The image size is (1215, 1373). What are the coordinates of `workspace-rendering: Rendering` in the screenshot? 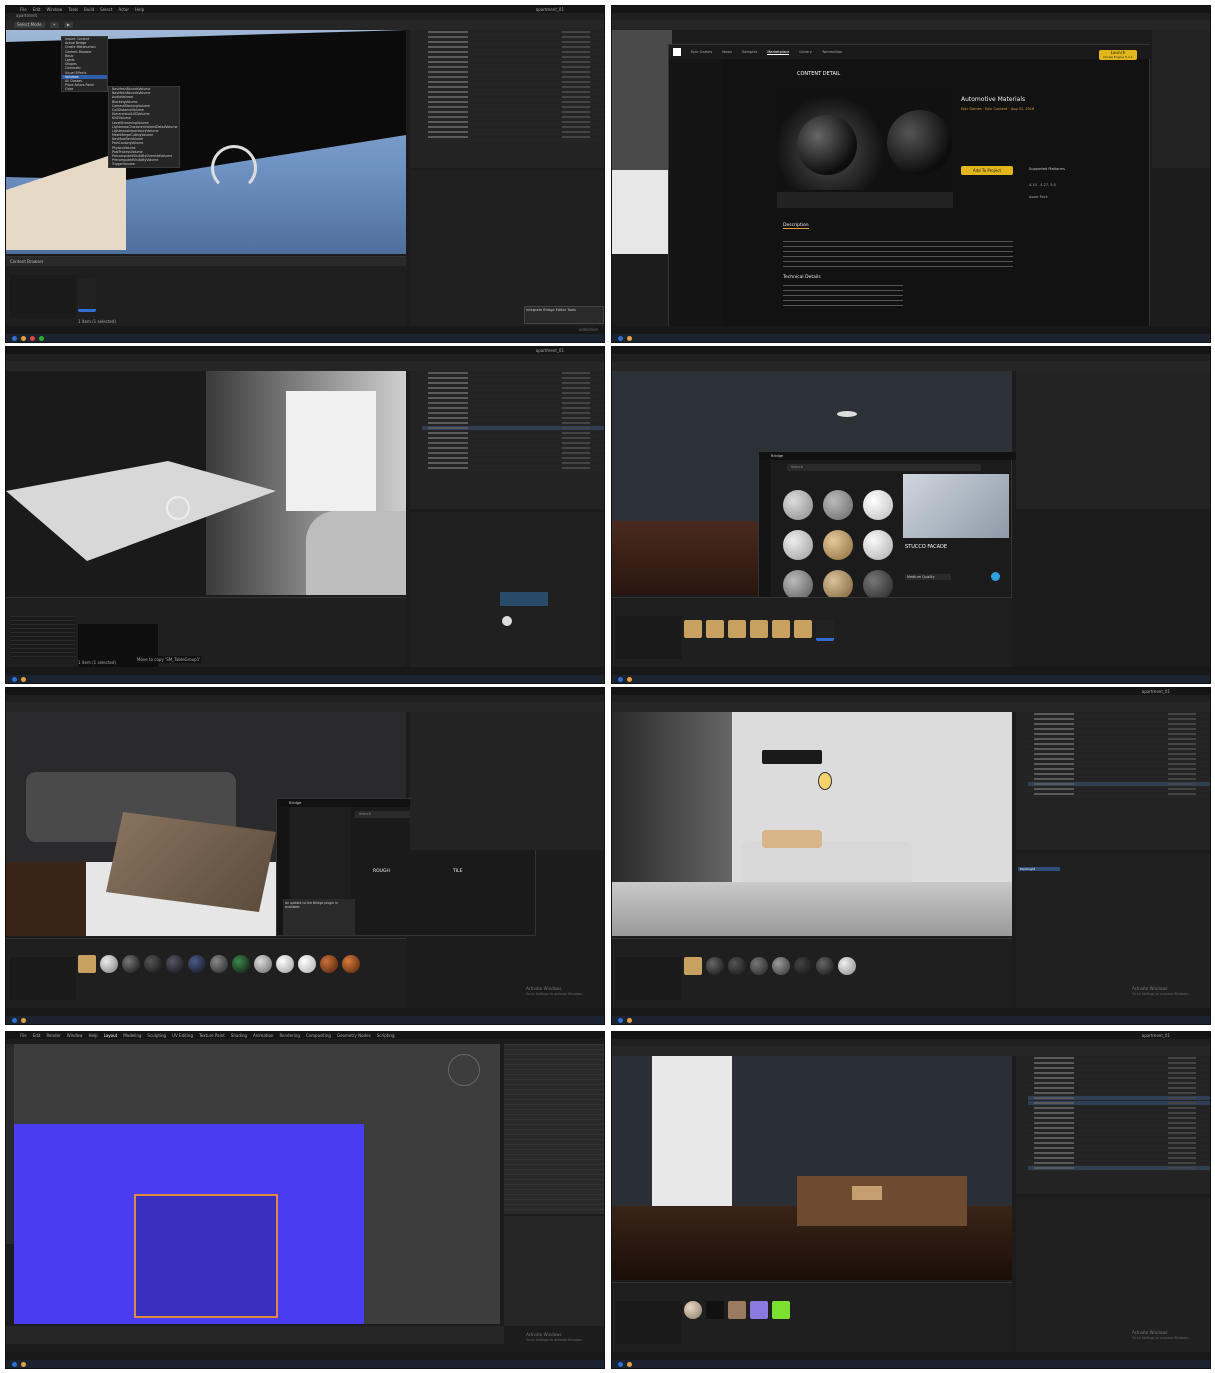 It's located at (289, 1035).